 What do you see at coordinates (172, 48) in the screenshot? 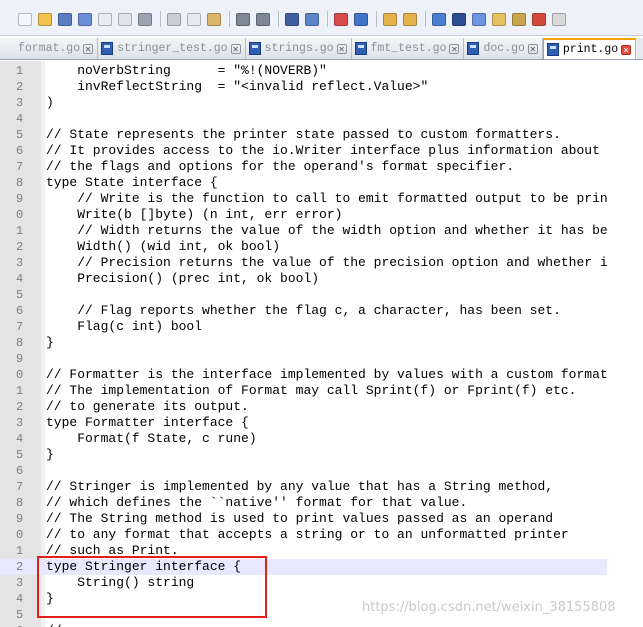
I see `tab-stringer-test-go: stringer_test.go ✕` at bounding box center [172, 48].